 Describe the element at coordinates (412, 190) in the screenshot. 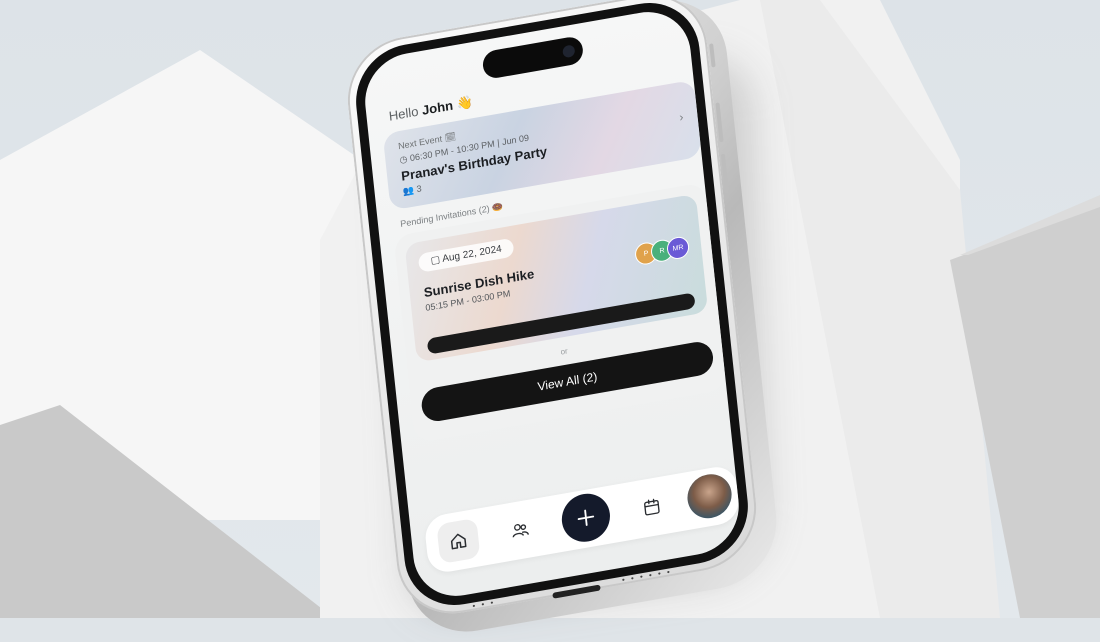

I see `next-event-attendee-count: 👥 3` at that location.